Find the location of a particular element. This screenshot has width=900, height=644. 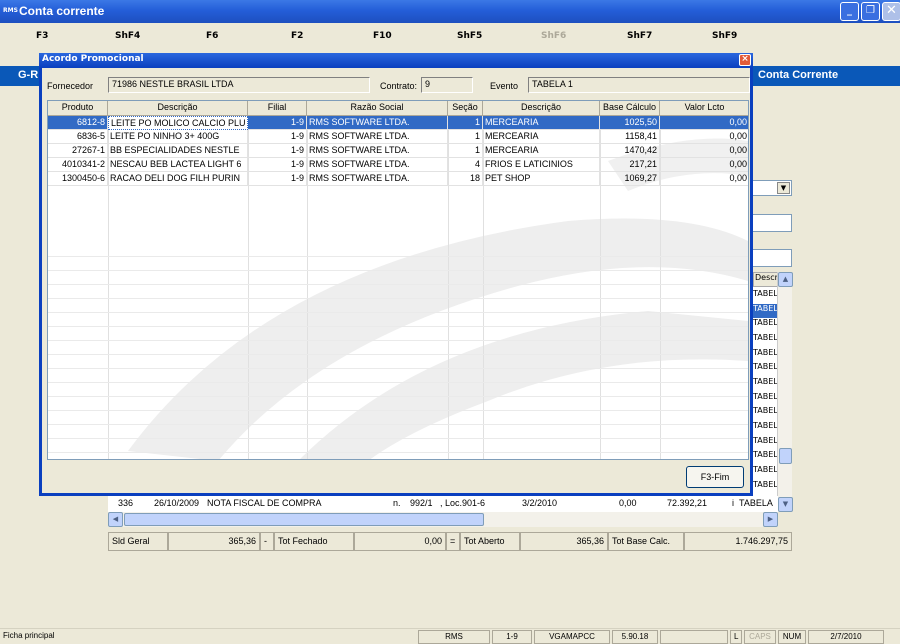

fkey-shf7: ShF7 is located at coordinates (639, 36).